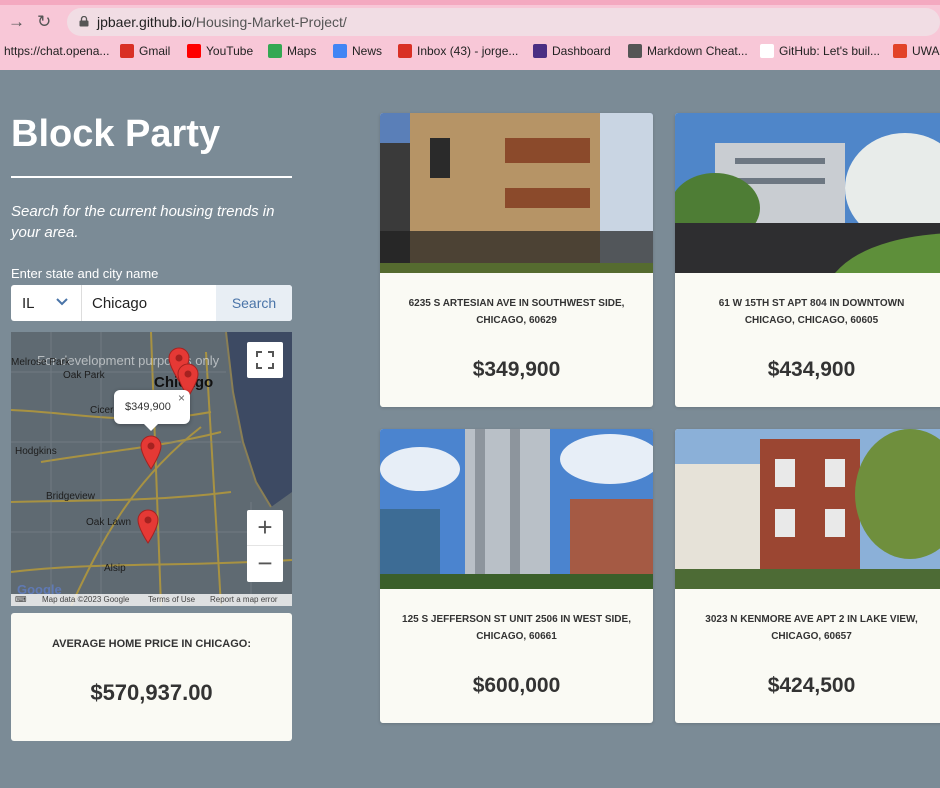 This screenshot has width=940, height=788. I want to click on average-caption: AVERAGE HOME PRICE IN CHICAGO:, so click(151, 644).